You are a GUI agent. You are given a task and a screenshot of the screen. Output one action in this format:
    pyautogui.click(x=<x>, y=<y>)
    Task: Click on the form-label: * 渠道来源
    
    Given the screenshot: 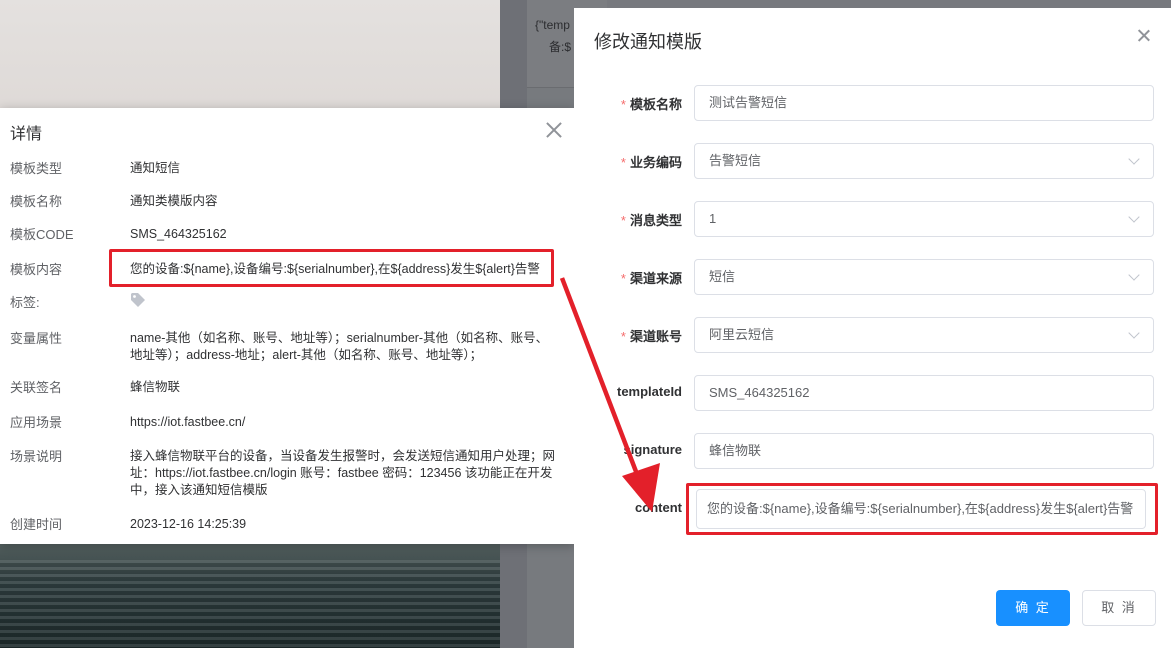 What is the action you would take?
    pyautogui.click(x=651, y=278)
    